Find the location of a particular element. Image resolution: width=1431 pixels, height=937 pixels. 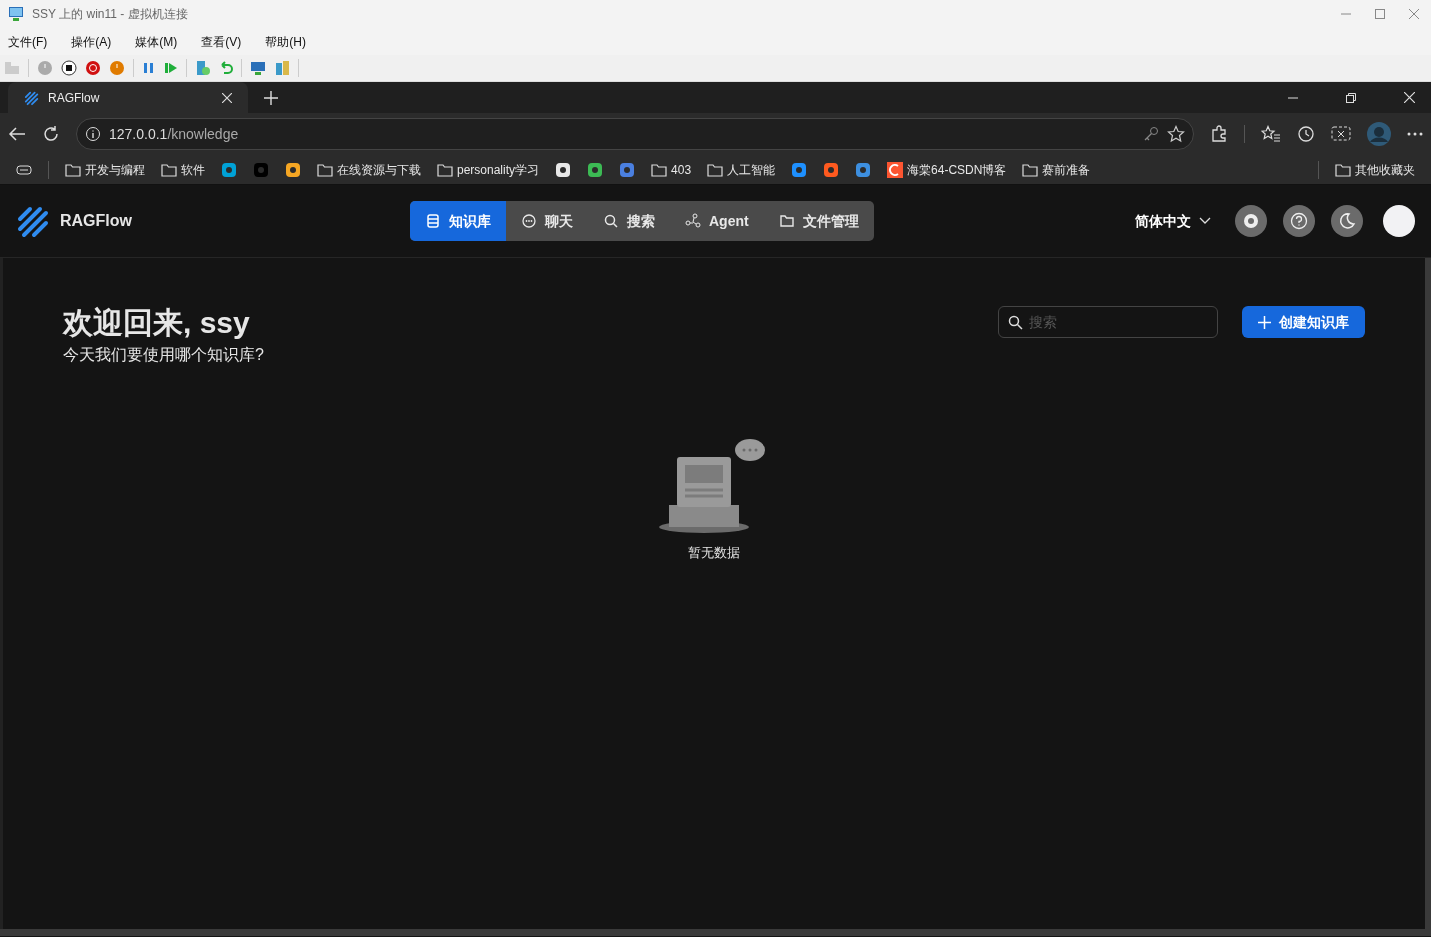

window-title: SSY 上的 win11 - 虚拟机连接 is located at coordinates (110, 14).